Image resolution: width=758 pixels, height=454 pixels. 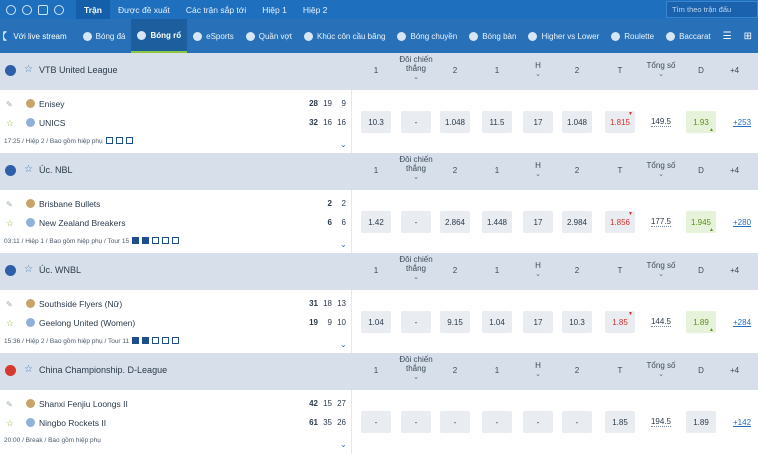 I want to click on odds-o1: -, so click(x=376, y=422).